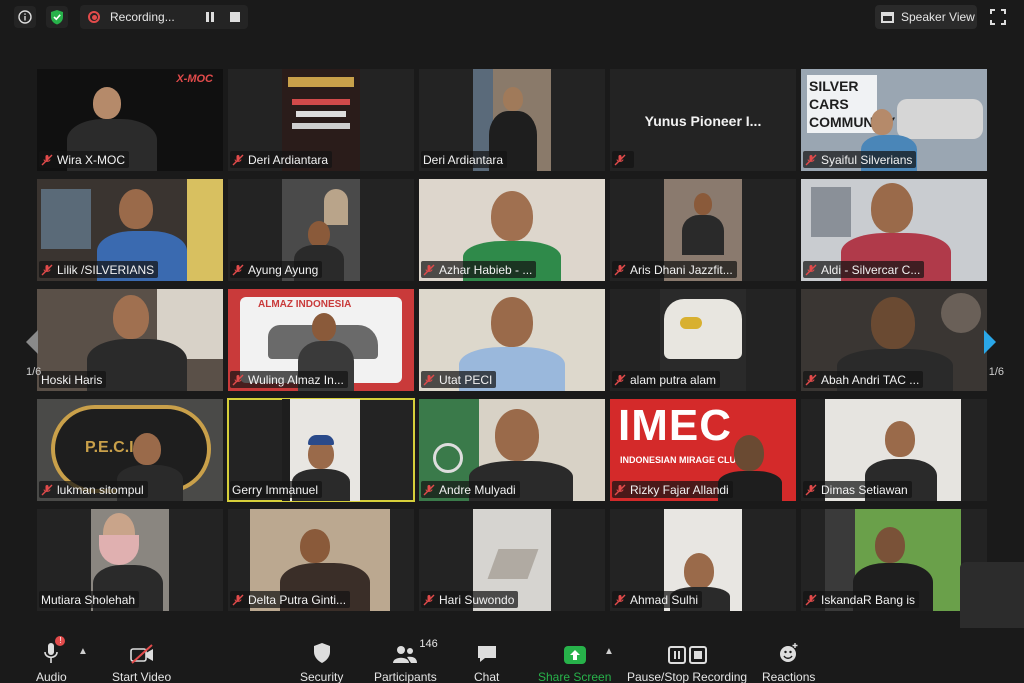 The height and width of the screenshot is (683, 1024). I want to click on participants-icon, so click(405, 654).